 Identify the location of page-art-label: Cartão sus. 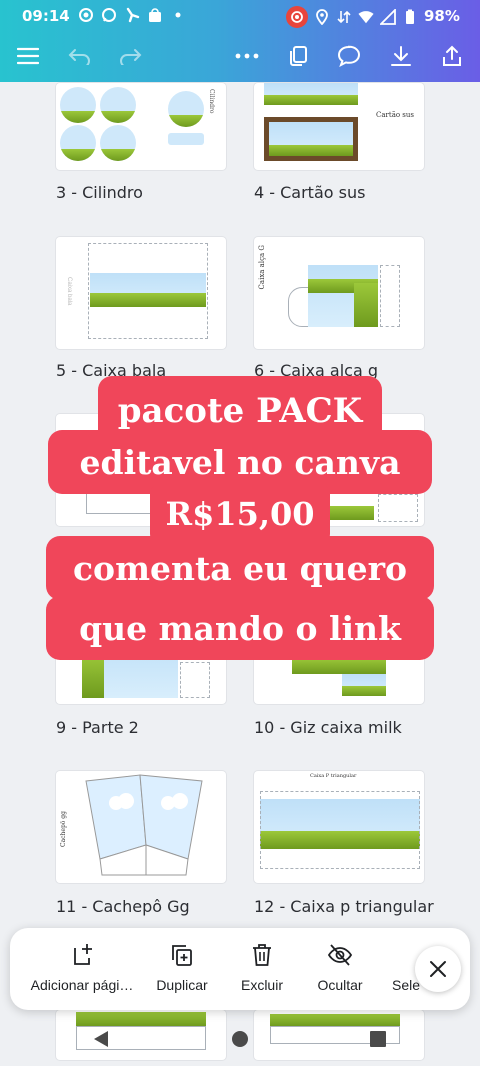
(395, 115).